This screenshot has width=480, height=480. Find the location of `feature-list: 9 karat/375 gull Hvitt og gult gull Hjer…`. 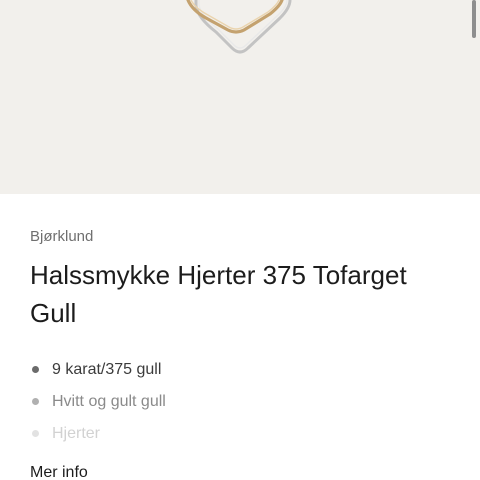

feature-list: 9 karat/375 gull Hvitt og gult gull Hjer… is located at coordinates (98, 402).